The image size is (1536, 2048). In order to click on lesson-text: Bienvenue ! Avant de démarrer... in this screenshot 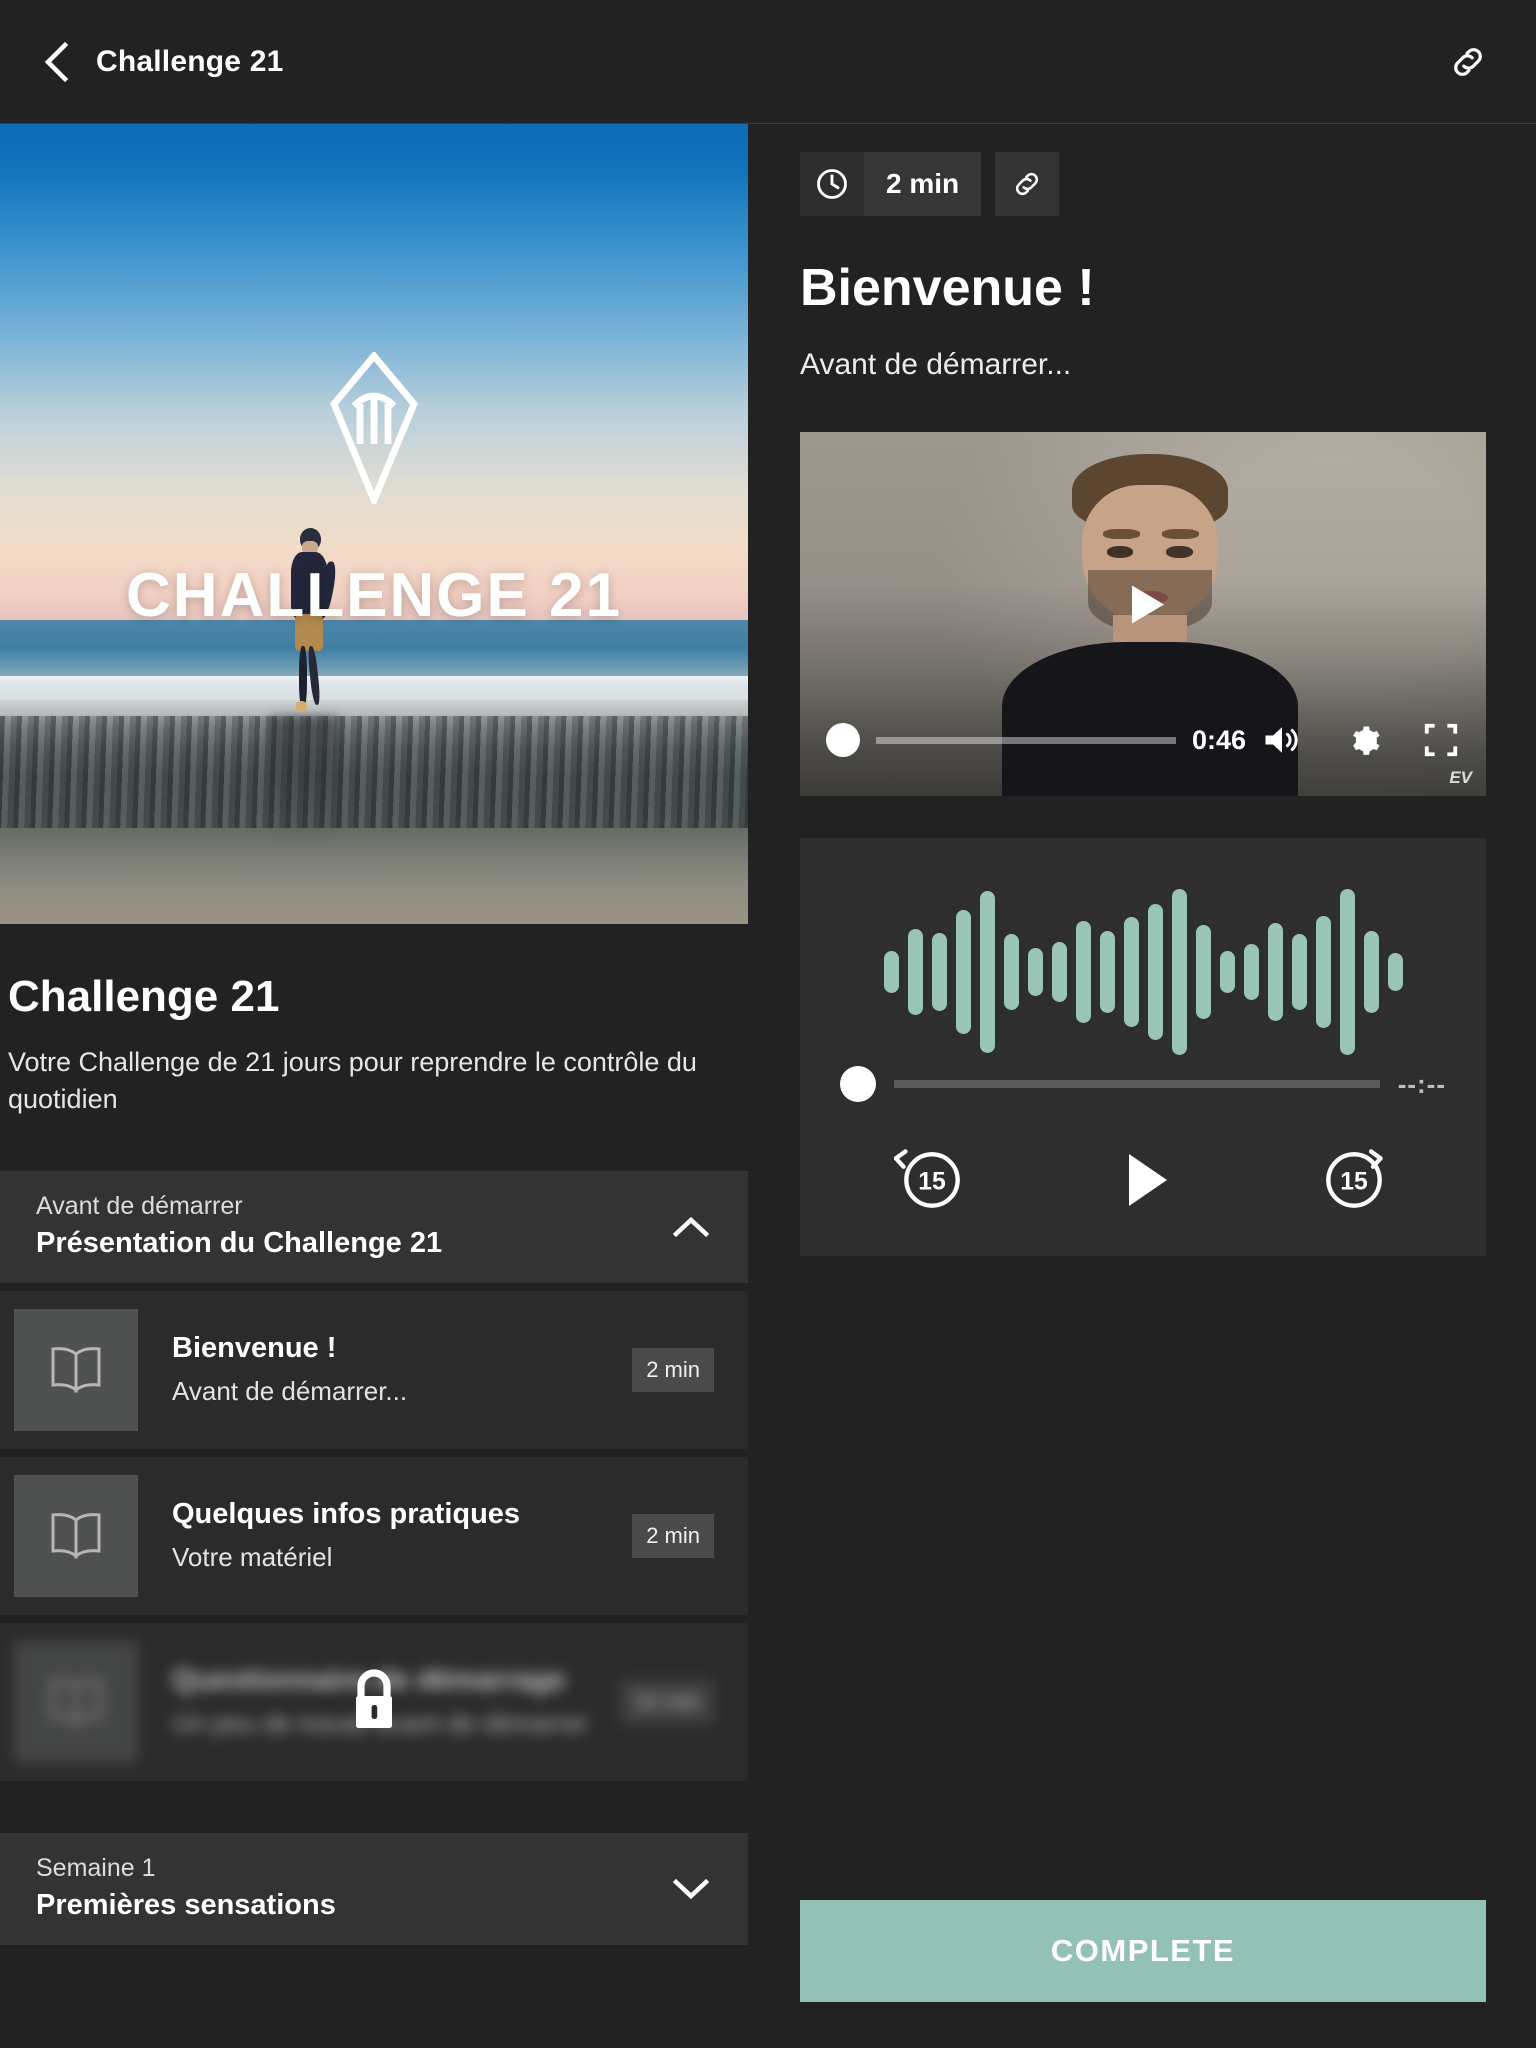, I will do `click(385, 1369)`.